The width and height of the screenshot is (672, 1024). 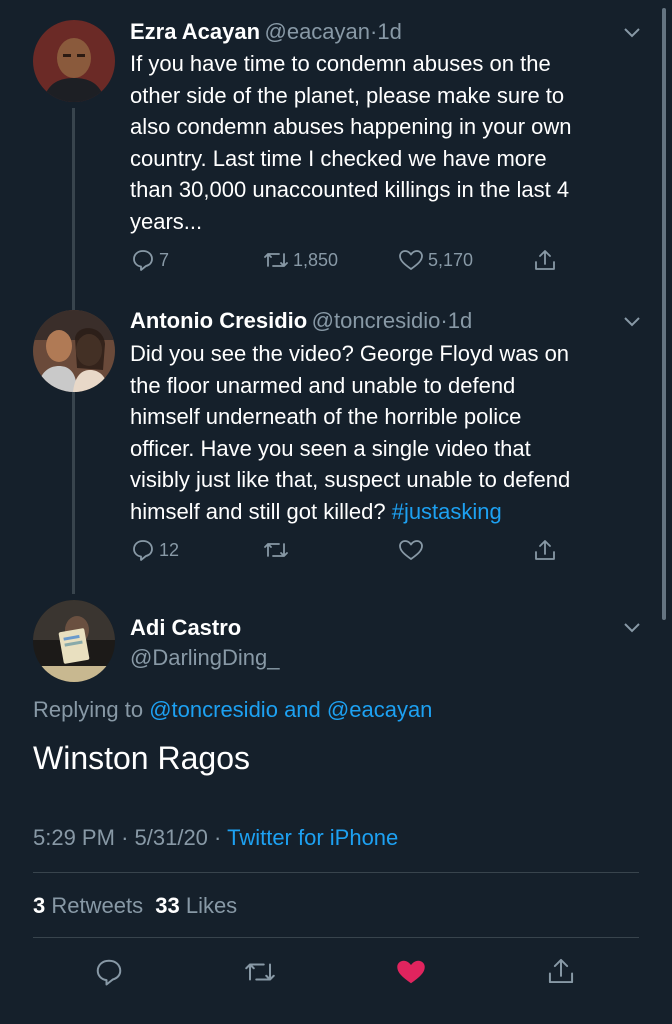 I want to click on tweet1-chevron-down-icon, so click(x=632, y=34).